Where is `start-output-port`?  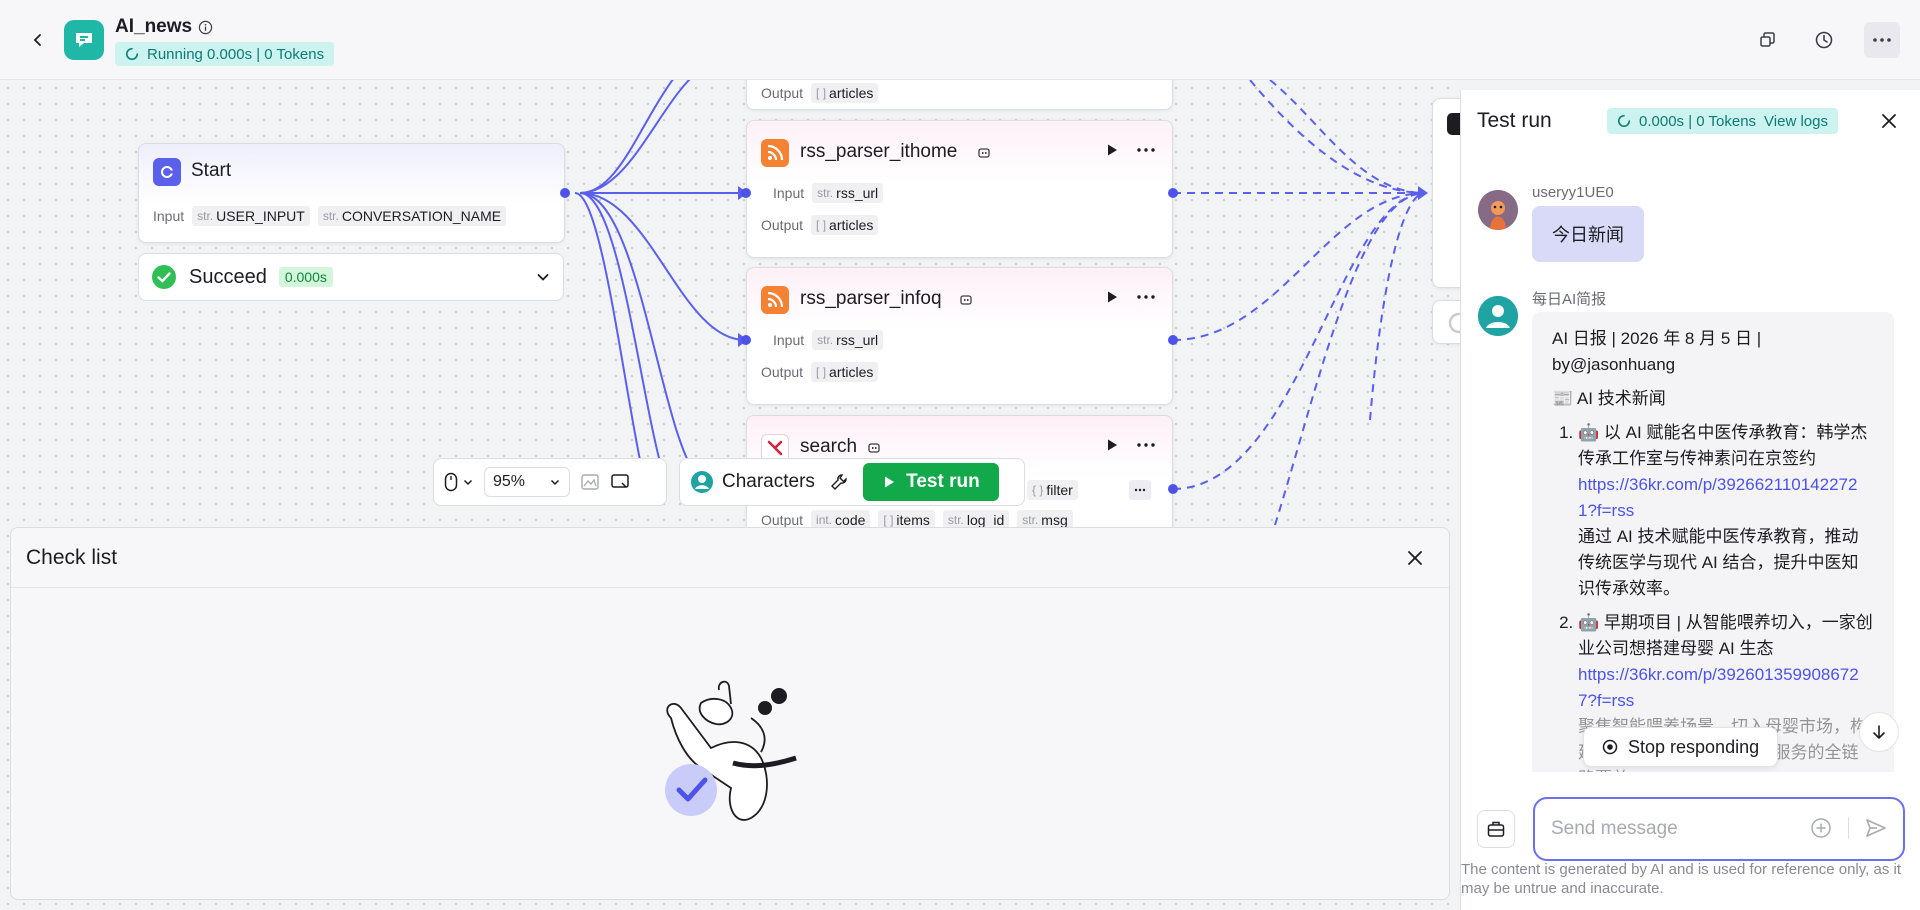 start-output-port is located at coordinates (565, 193).